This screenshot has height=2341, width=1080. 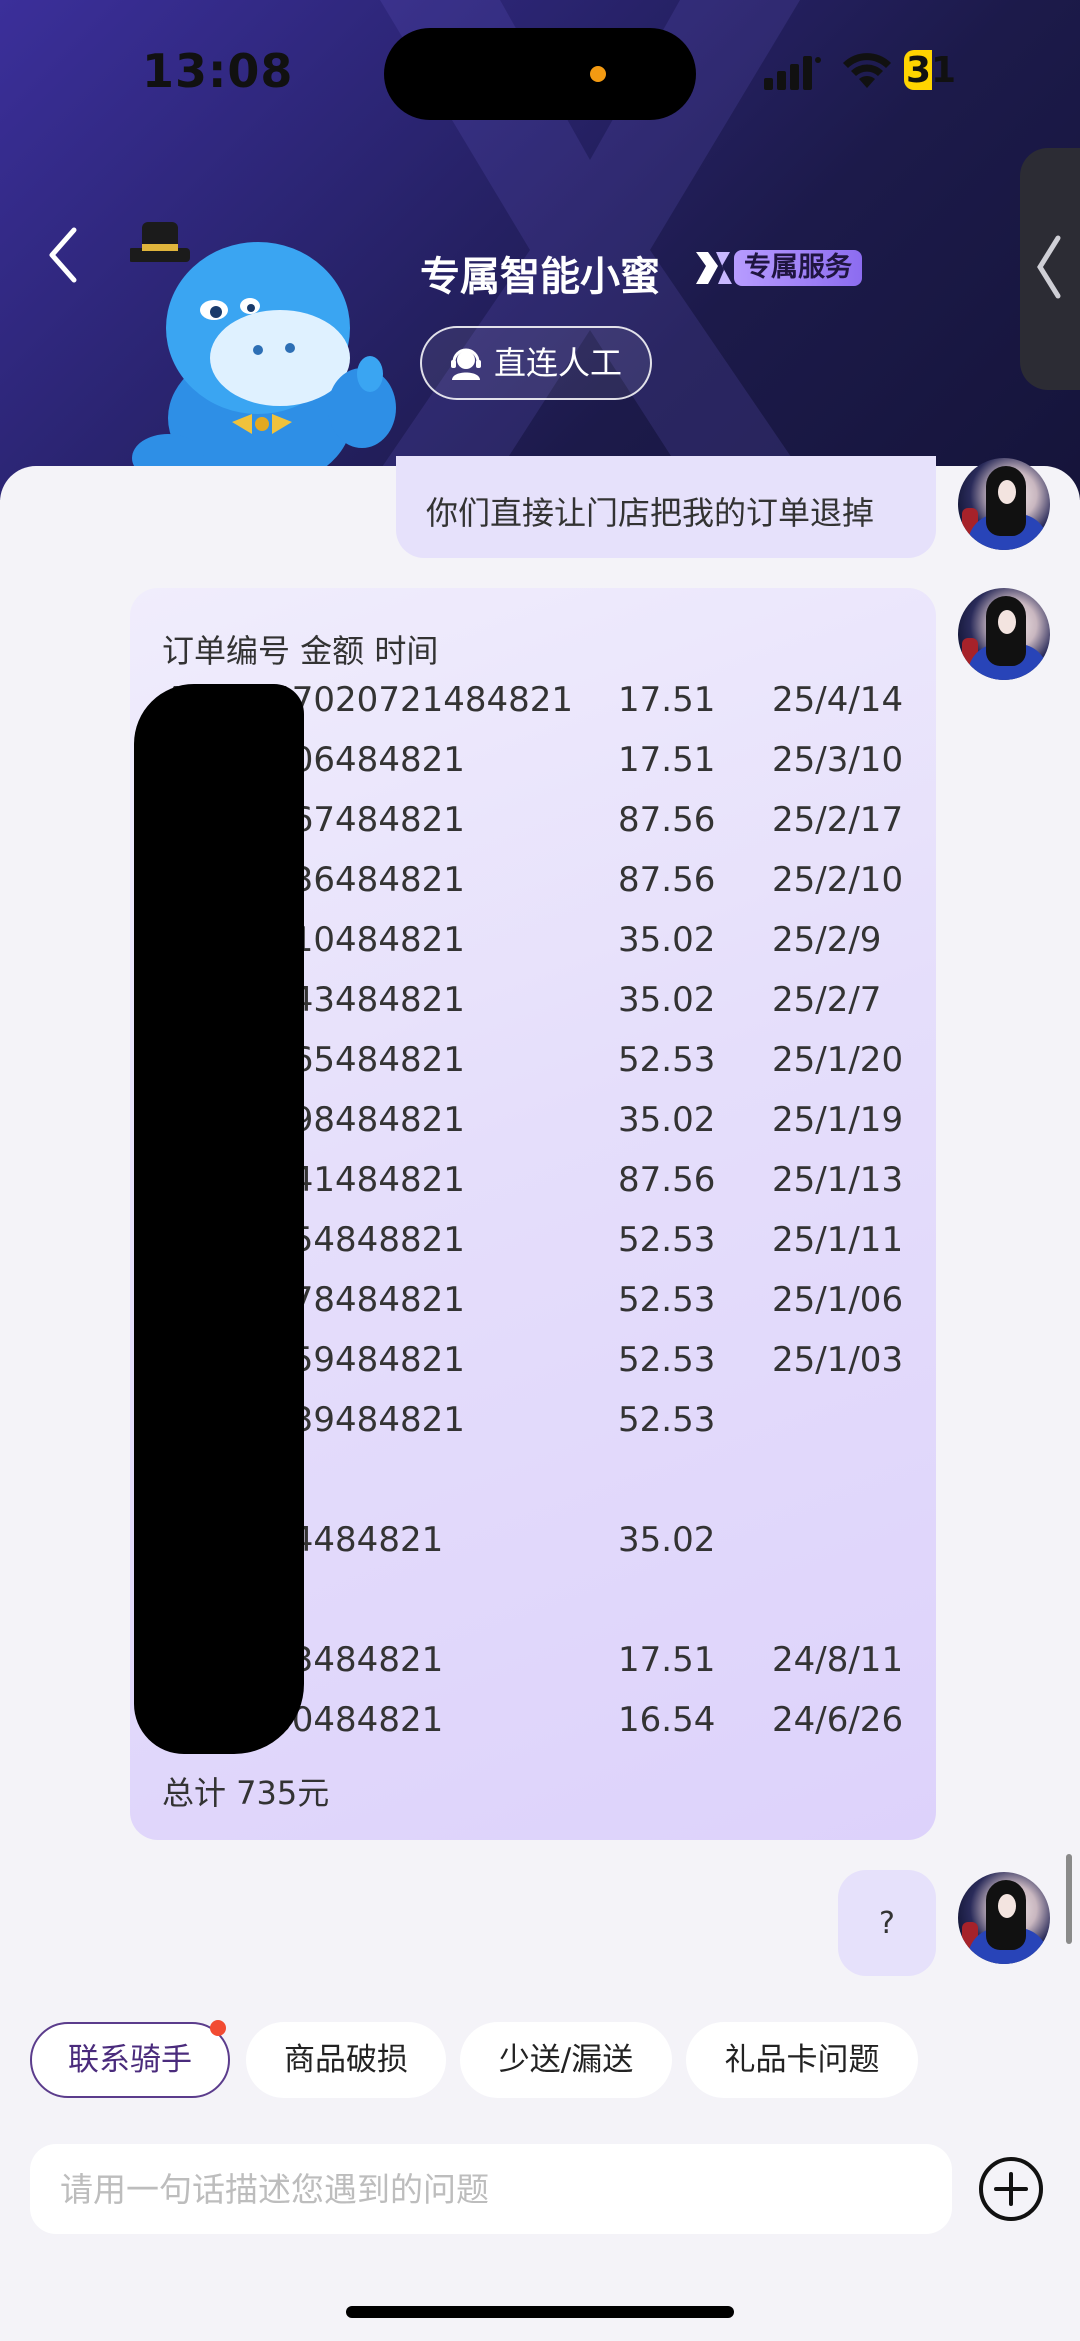 I want to click on direct-human-agent-button: 直连人工, so click(x=536, y=363).